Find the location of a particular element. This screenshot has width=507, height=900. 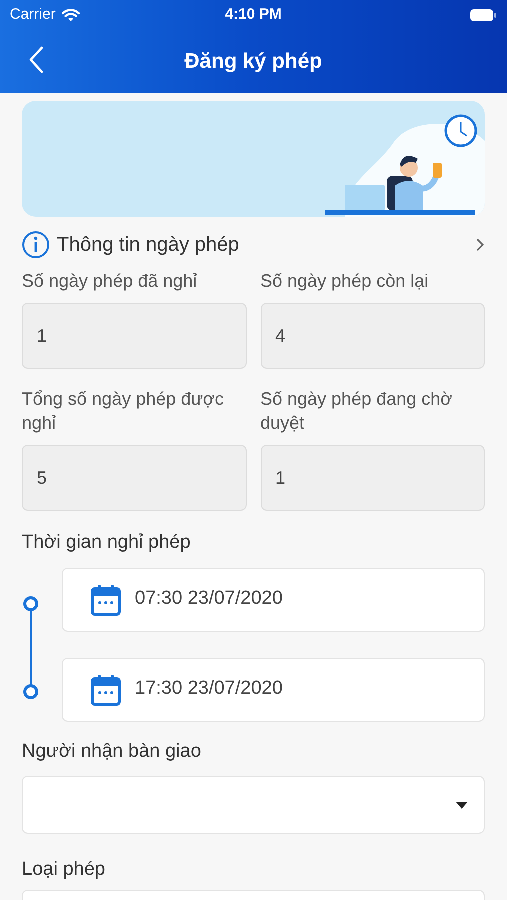

date-time-field: 17:30 23/07/2020 is located at coordinates (273, 690).